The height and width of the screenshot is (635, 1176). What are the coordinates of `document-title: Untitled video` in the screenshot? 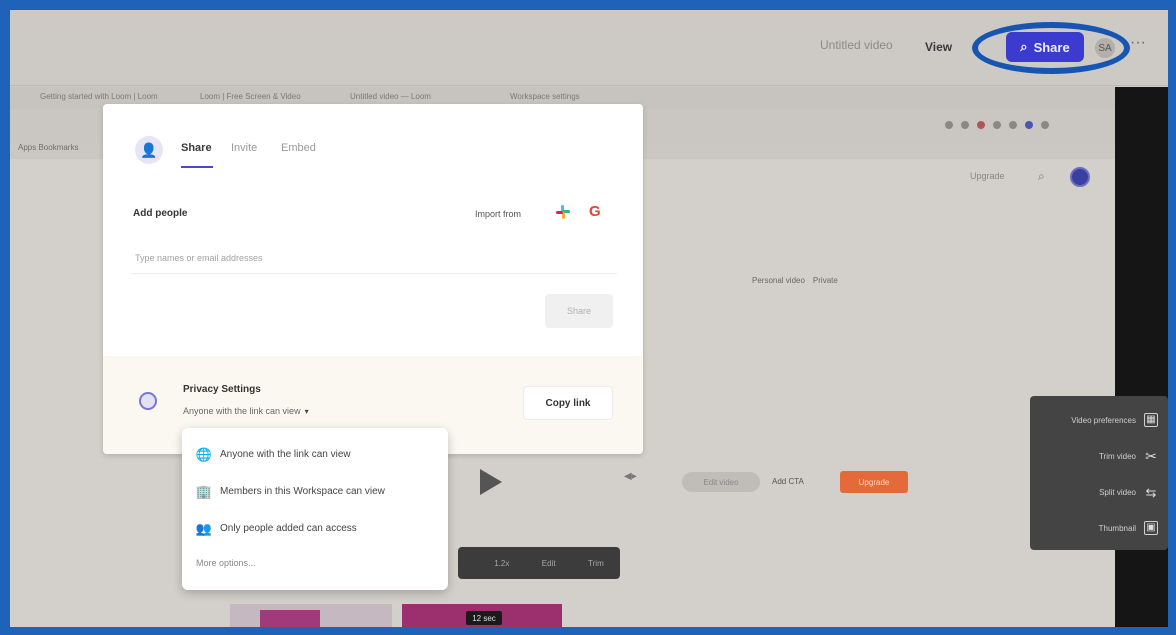 It's located at (856, 45).